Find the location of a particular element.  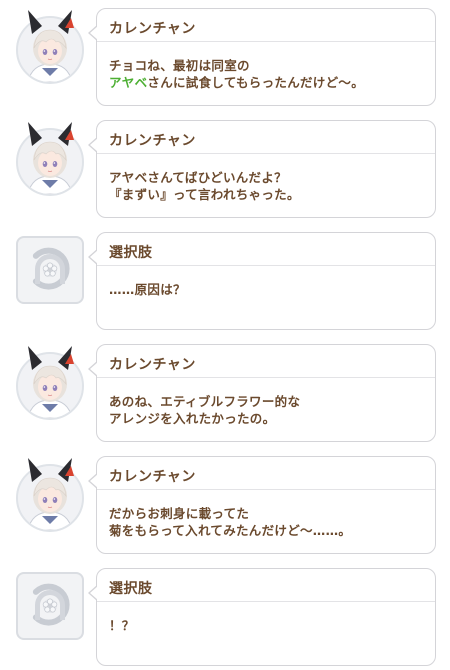

message-segment: ……原因は？ is located at coordinates (147, 289).